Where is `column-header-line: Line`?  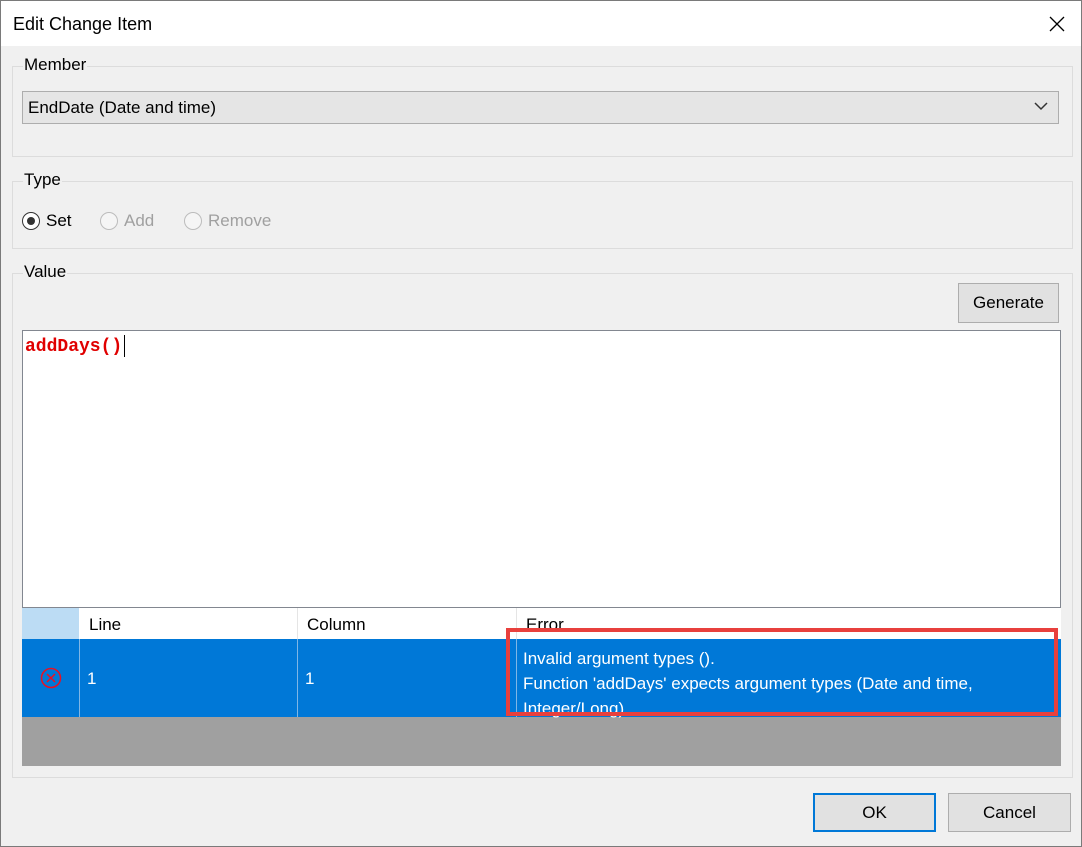 column-header-line: Line is located at coordinates (189, 623).